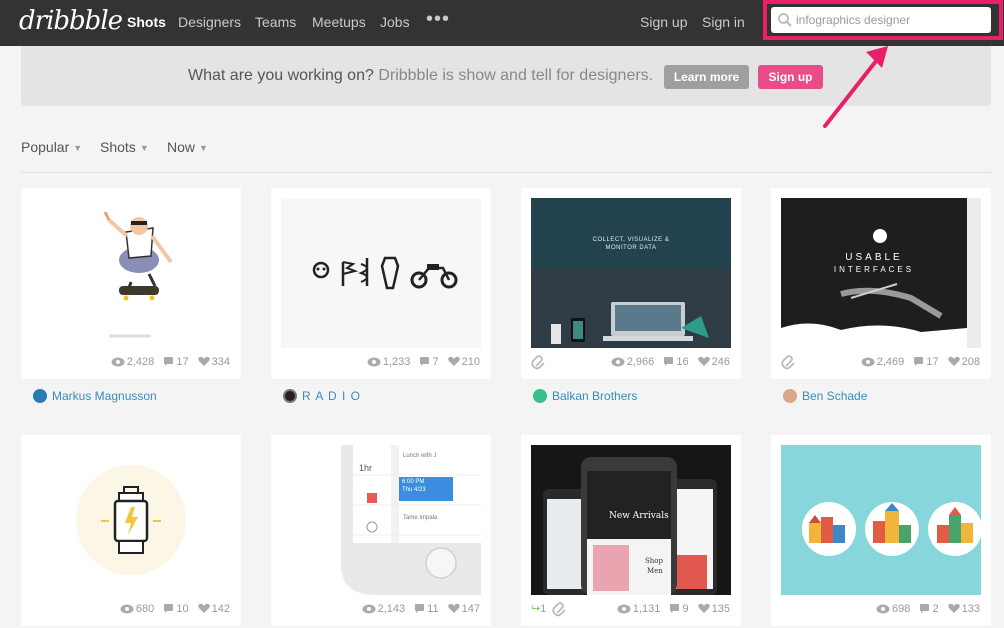 The image size is (1004, 628). I want to click on skater-illustration, so click(131, 273).